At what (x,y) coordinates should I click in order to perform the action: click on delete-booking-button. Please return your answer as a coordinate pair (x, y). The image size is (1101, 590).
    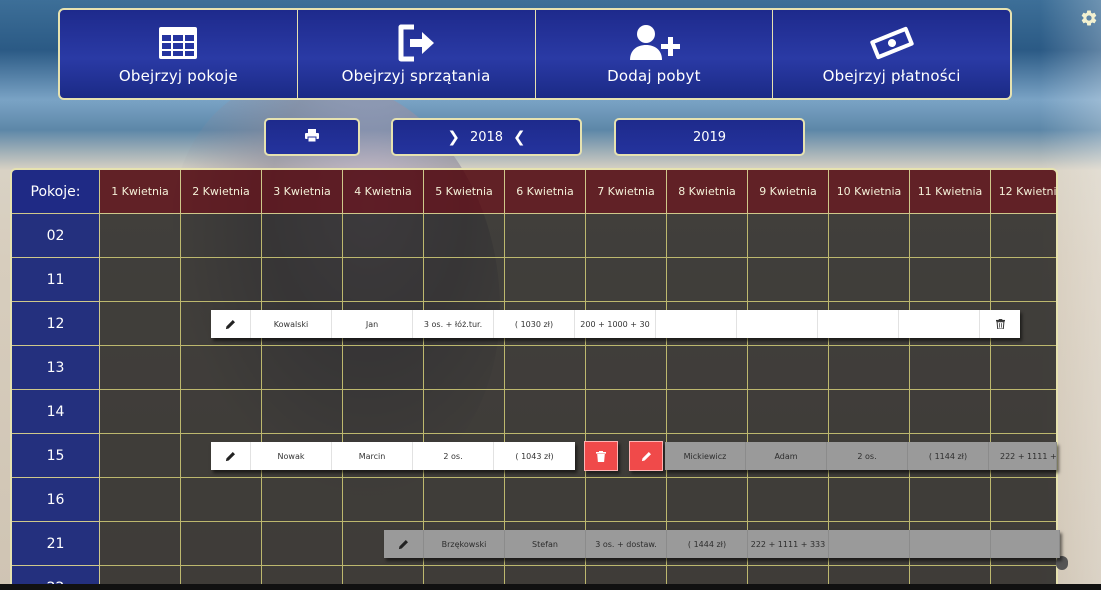
    Looking at the image, I should click on (601, 456).